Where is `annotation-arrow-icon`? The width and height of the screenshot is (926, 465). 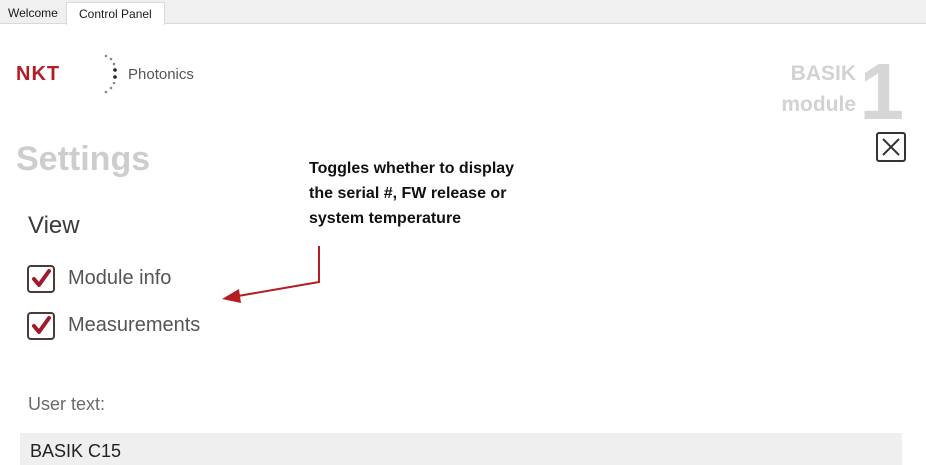
annotation-arrow-icon is located at coordinates (271, 274).